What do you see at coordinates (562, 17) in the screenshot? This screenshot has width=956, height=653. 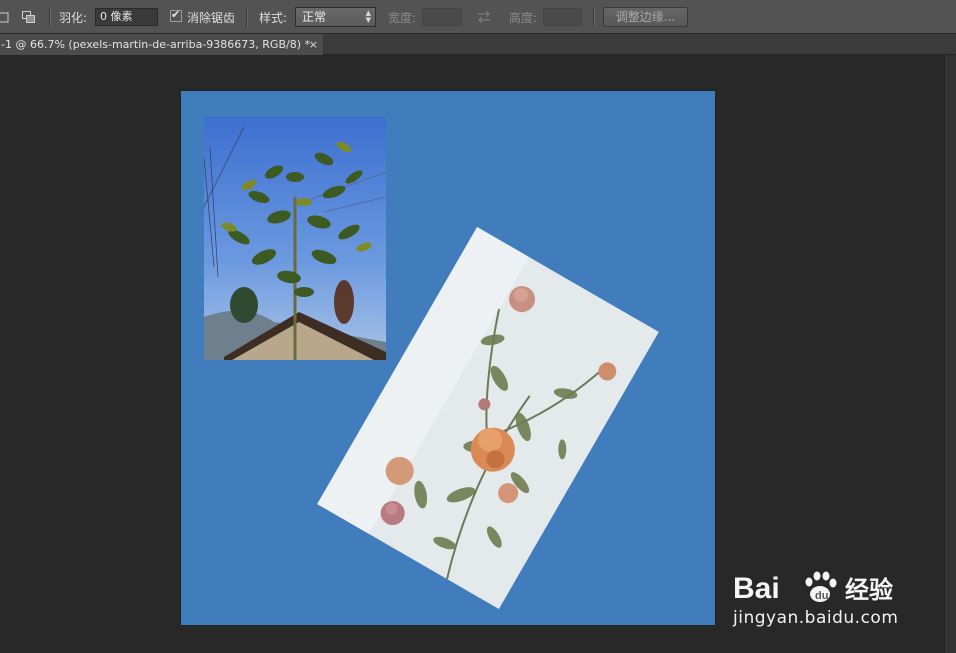 I see `height-input` at bounding box center [562, 17].